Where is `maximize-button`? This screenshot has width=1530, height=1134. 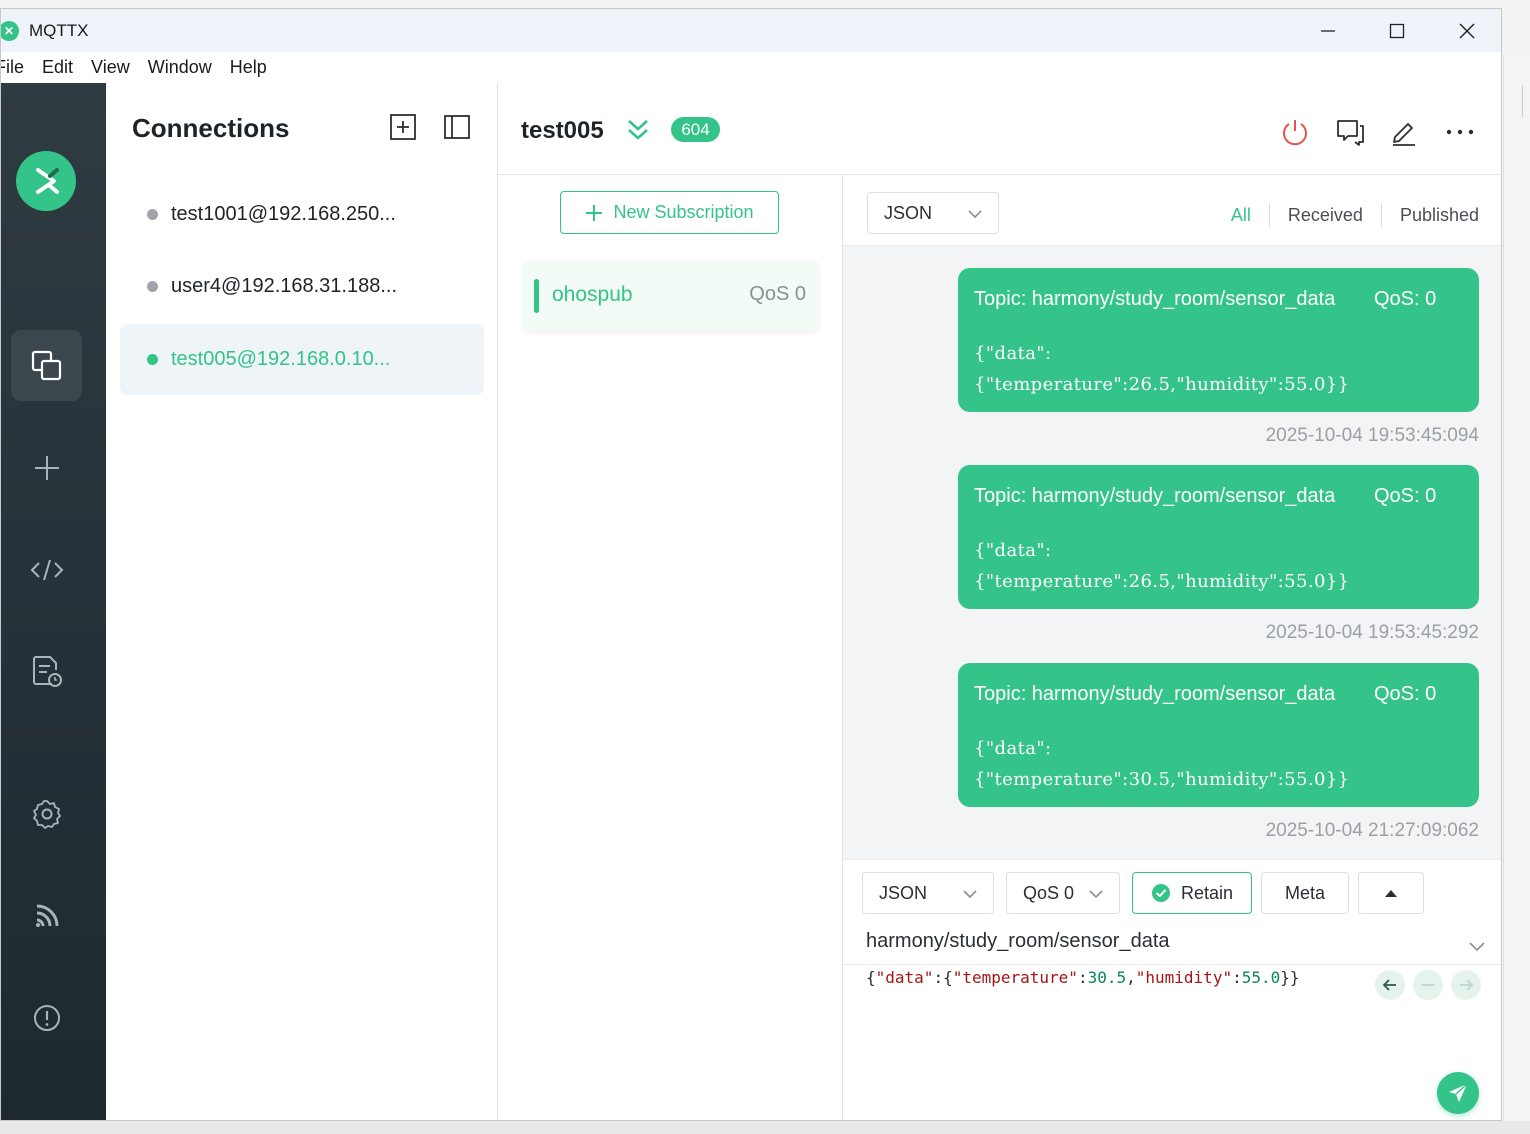
maximize-button is located at coordinates (1397, 31).